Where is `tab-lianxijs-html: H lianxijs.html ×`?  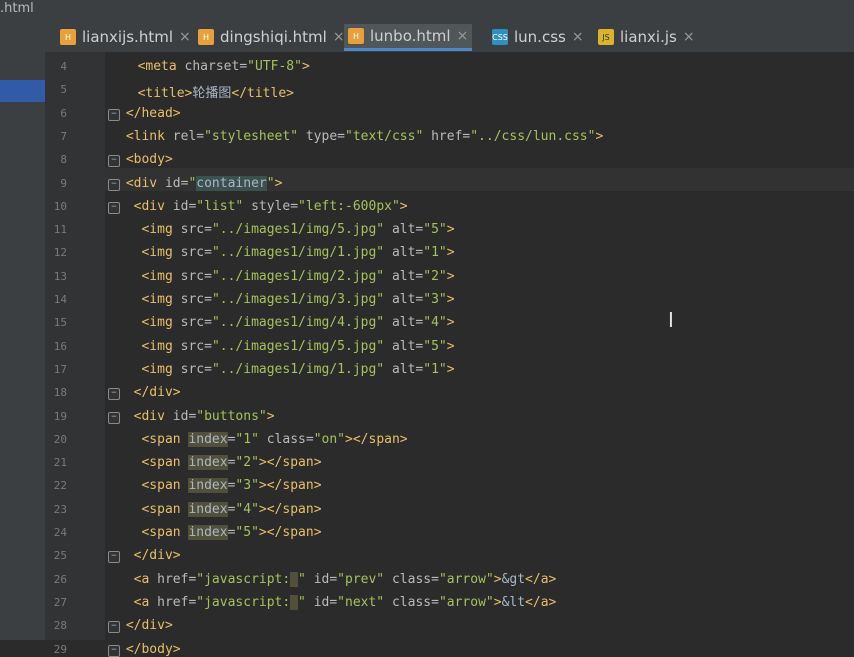 tab-lianxijs-html: H lianxijs.html × is located at coordinates (125, 37).